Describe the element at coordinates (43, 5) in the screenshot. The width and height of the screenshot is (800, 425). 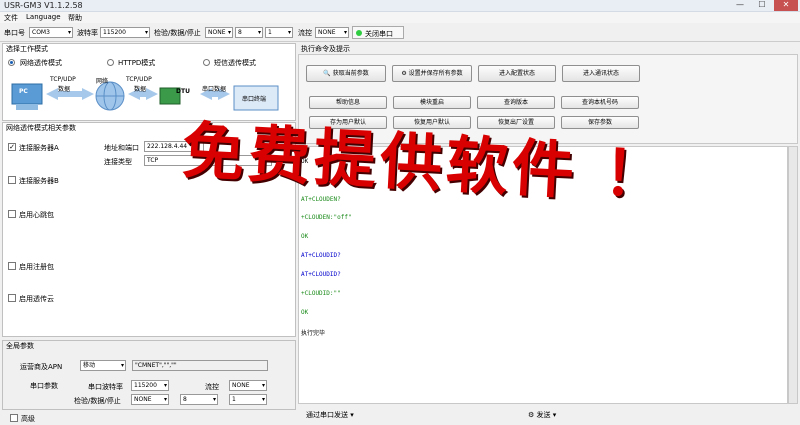
I see `window-title: USR-GM3 V1.1.2.58` at that location.